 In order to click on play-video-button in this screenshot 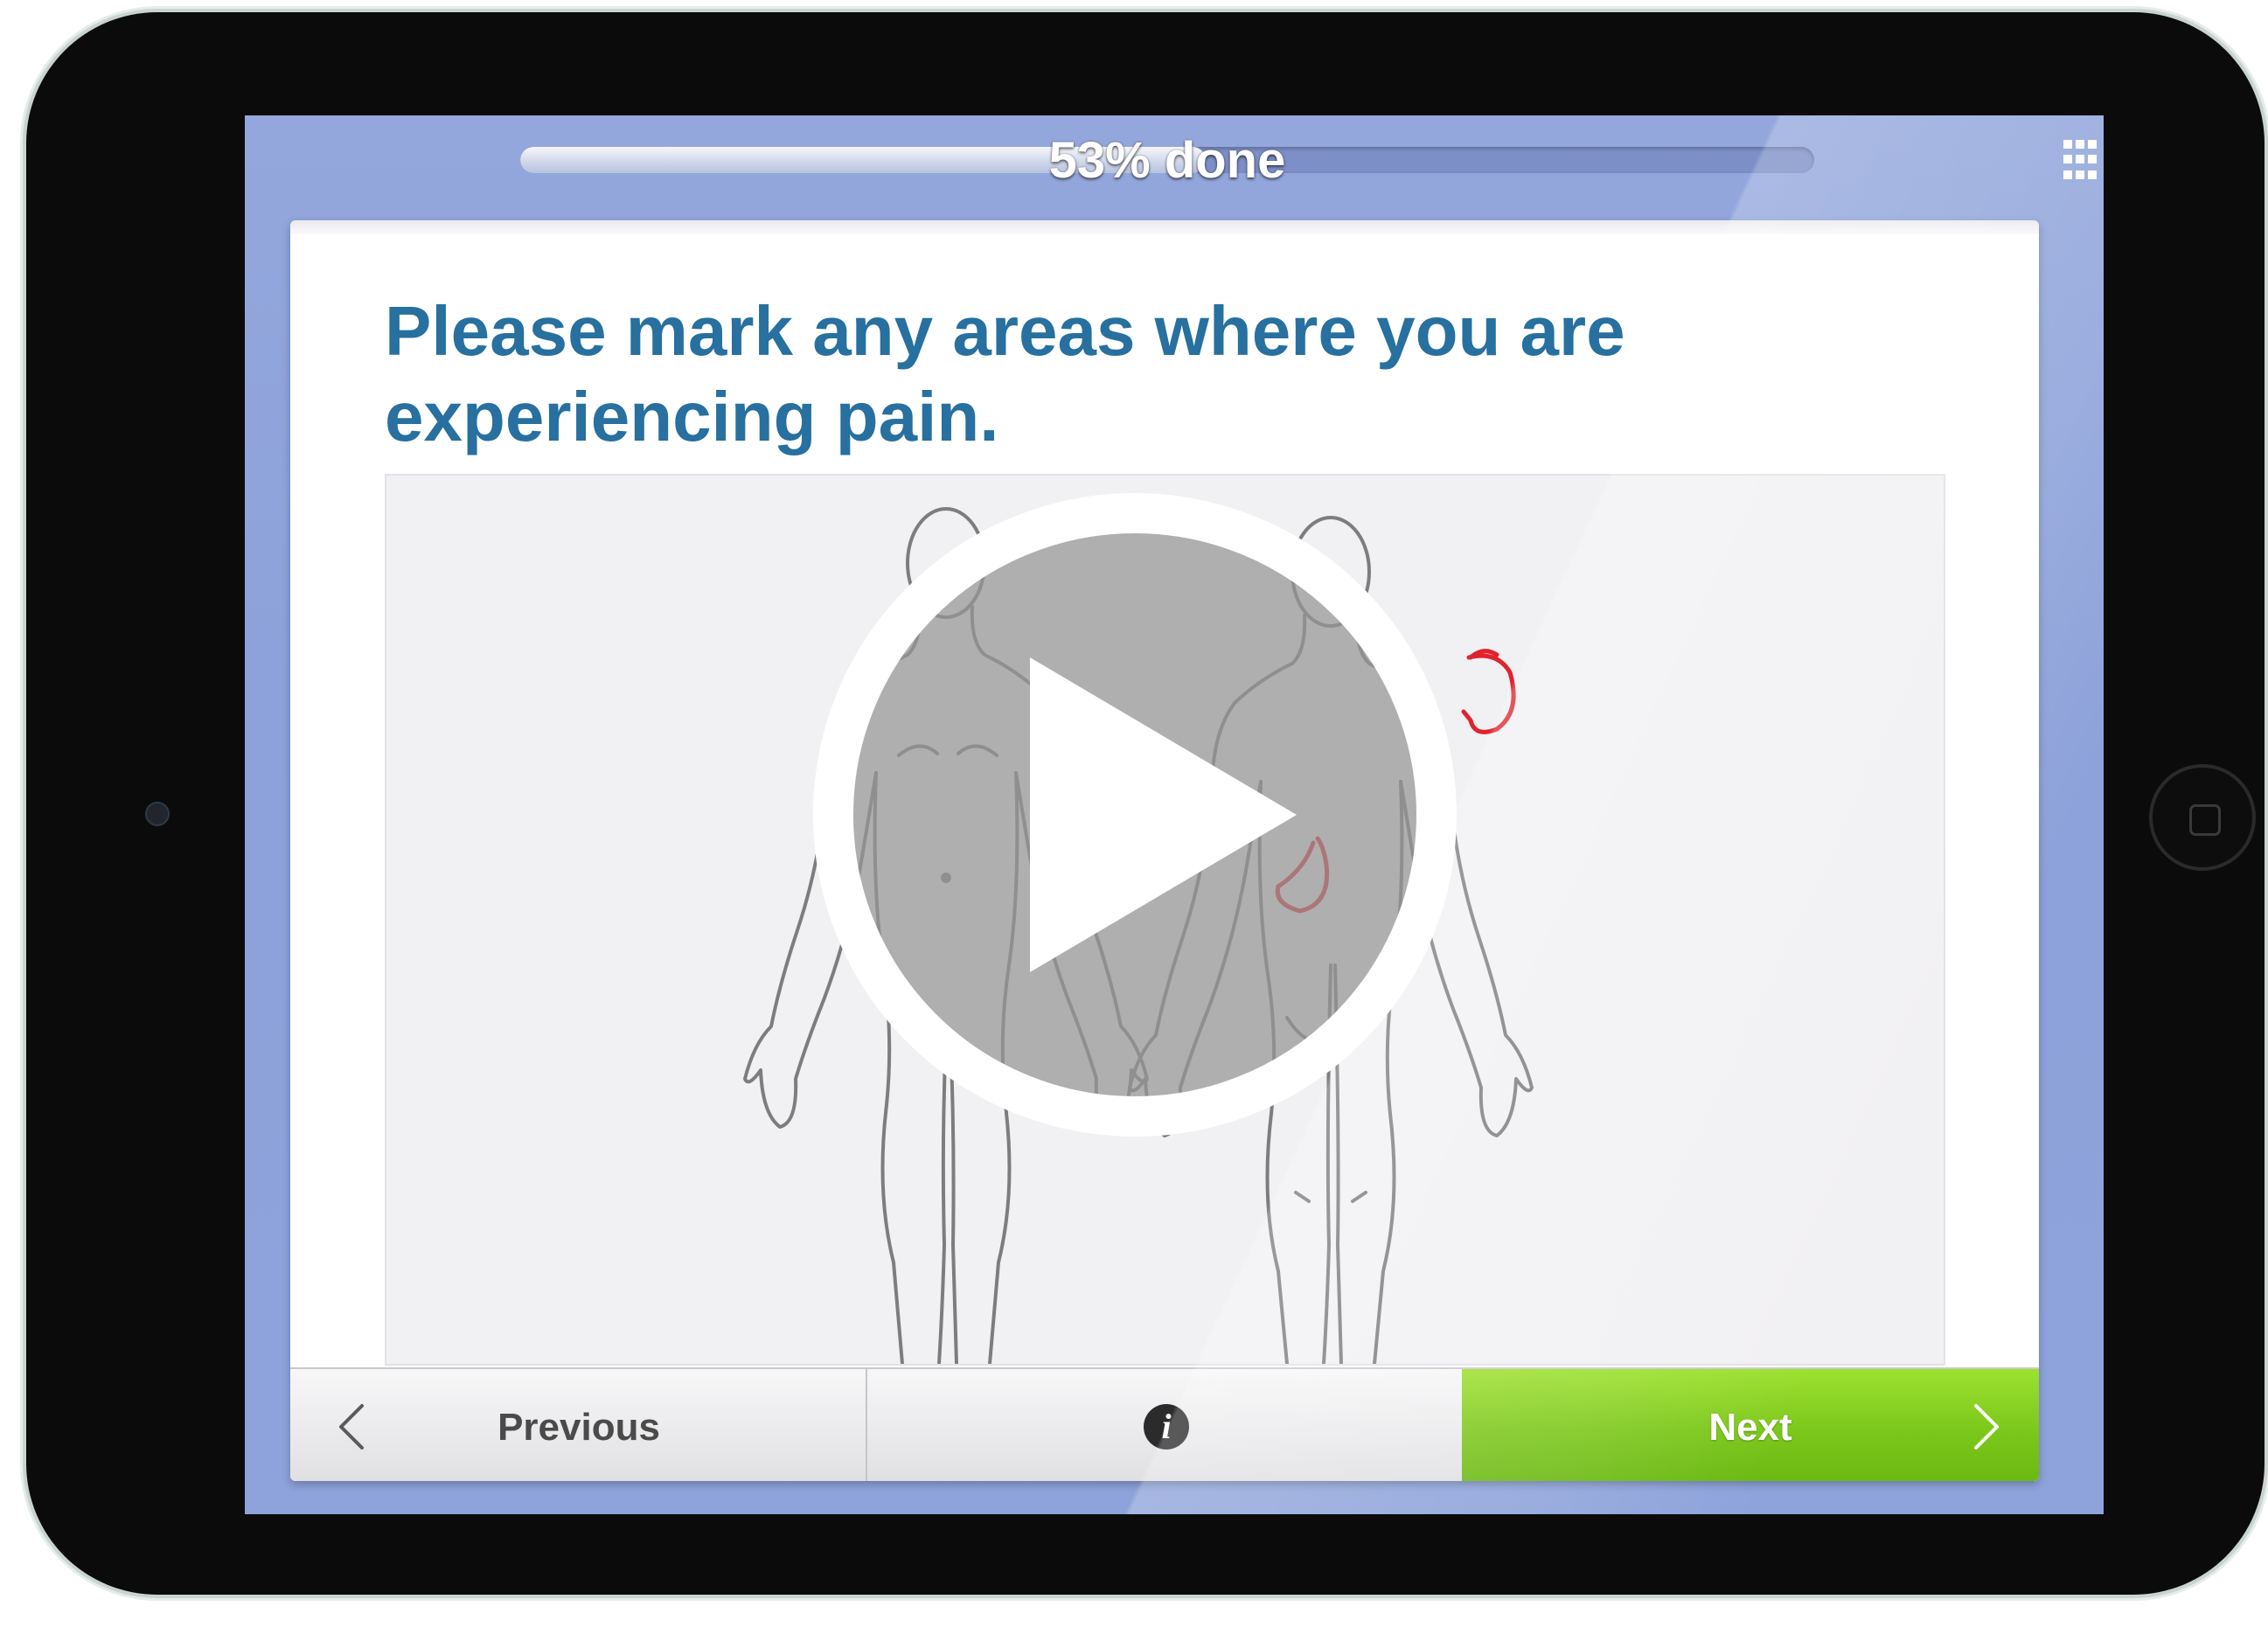, I will do `click(1135, 815)`.